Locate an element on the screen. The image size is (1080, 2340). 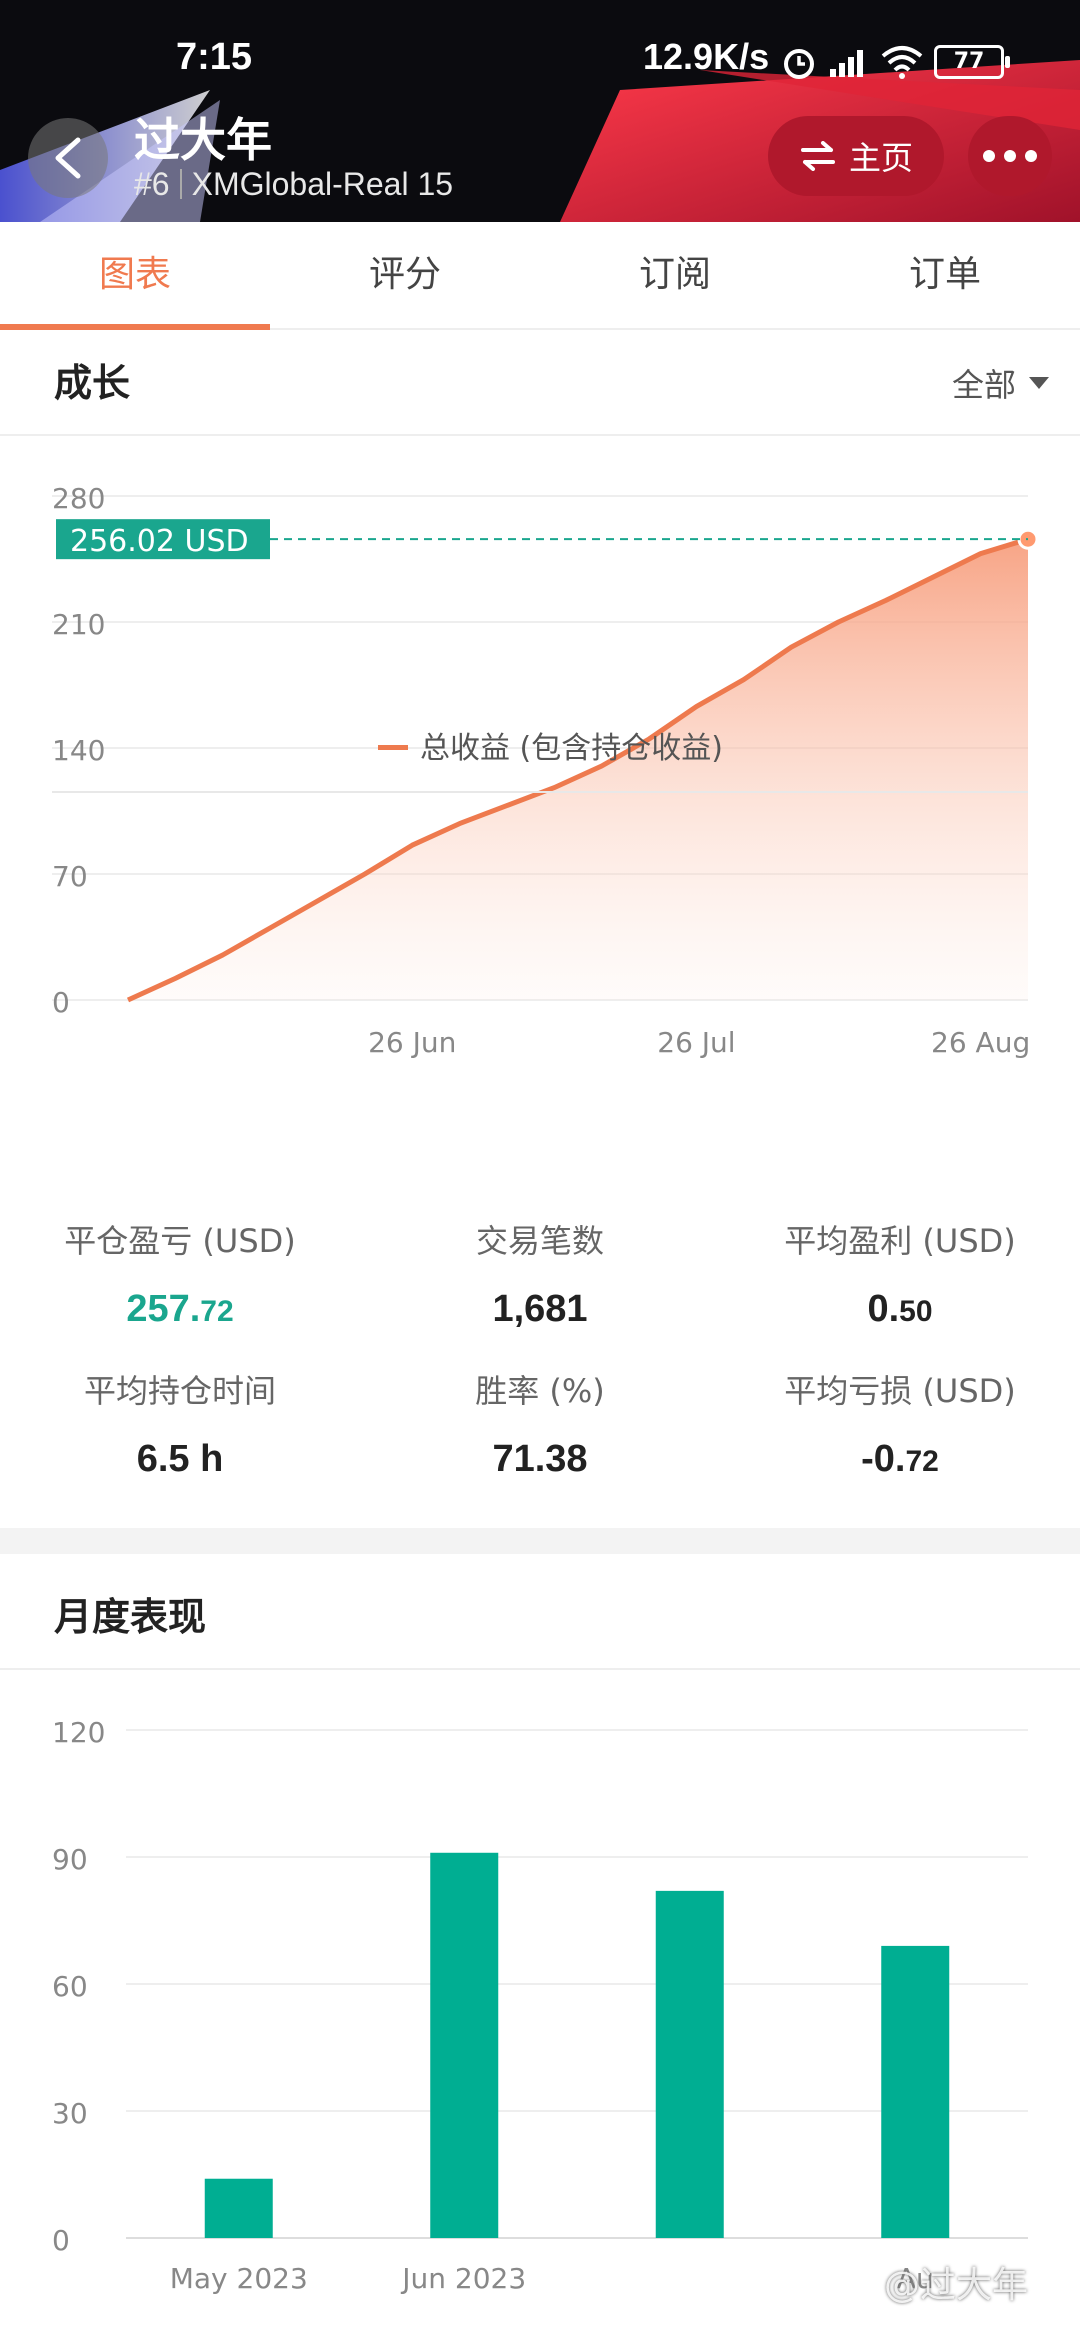
tab-chart: 图表 is located at coordinates (135, 276).